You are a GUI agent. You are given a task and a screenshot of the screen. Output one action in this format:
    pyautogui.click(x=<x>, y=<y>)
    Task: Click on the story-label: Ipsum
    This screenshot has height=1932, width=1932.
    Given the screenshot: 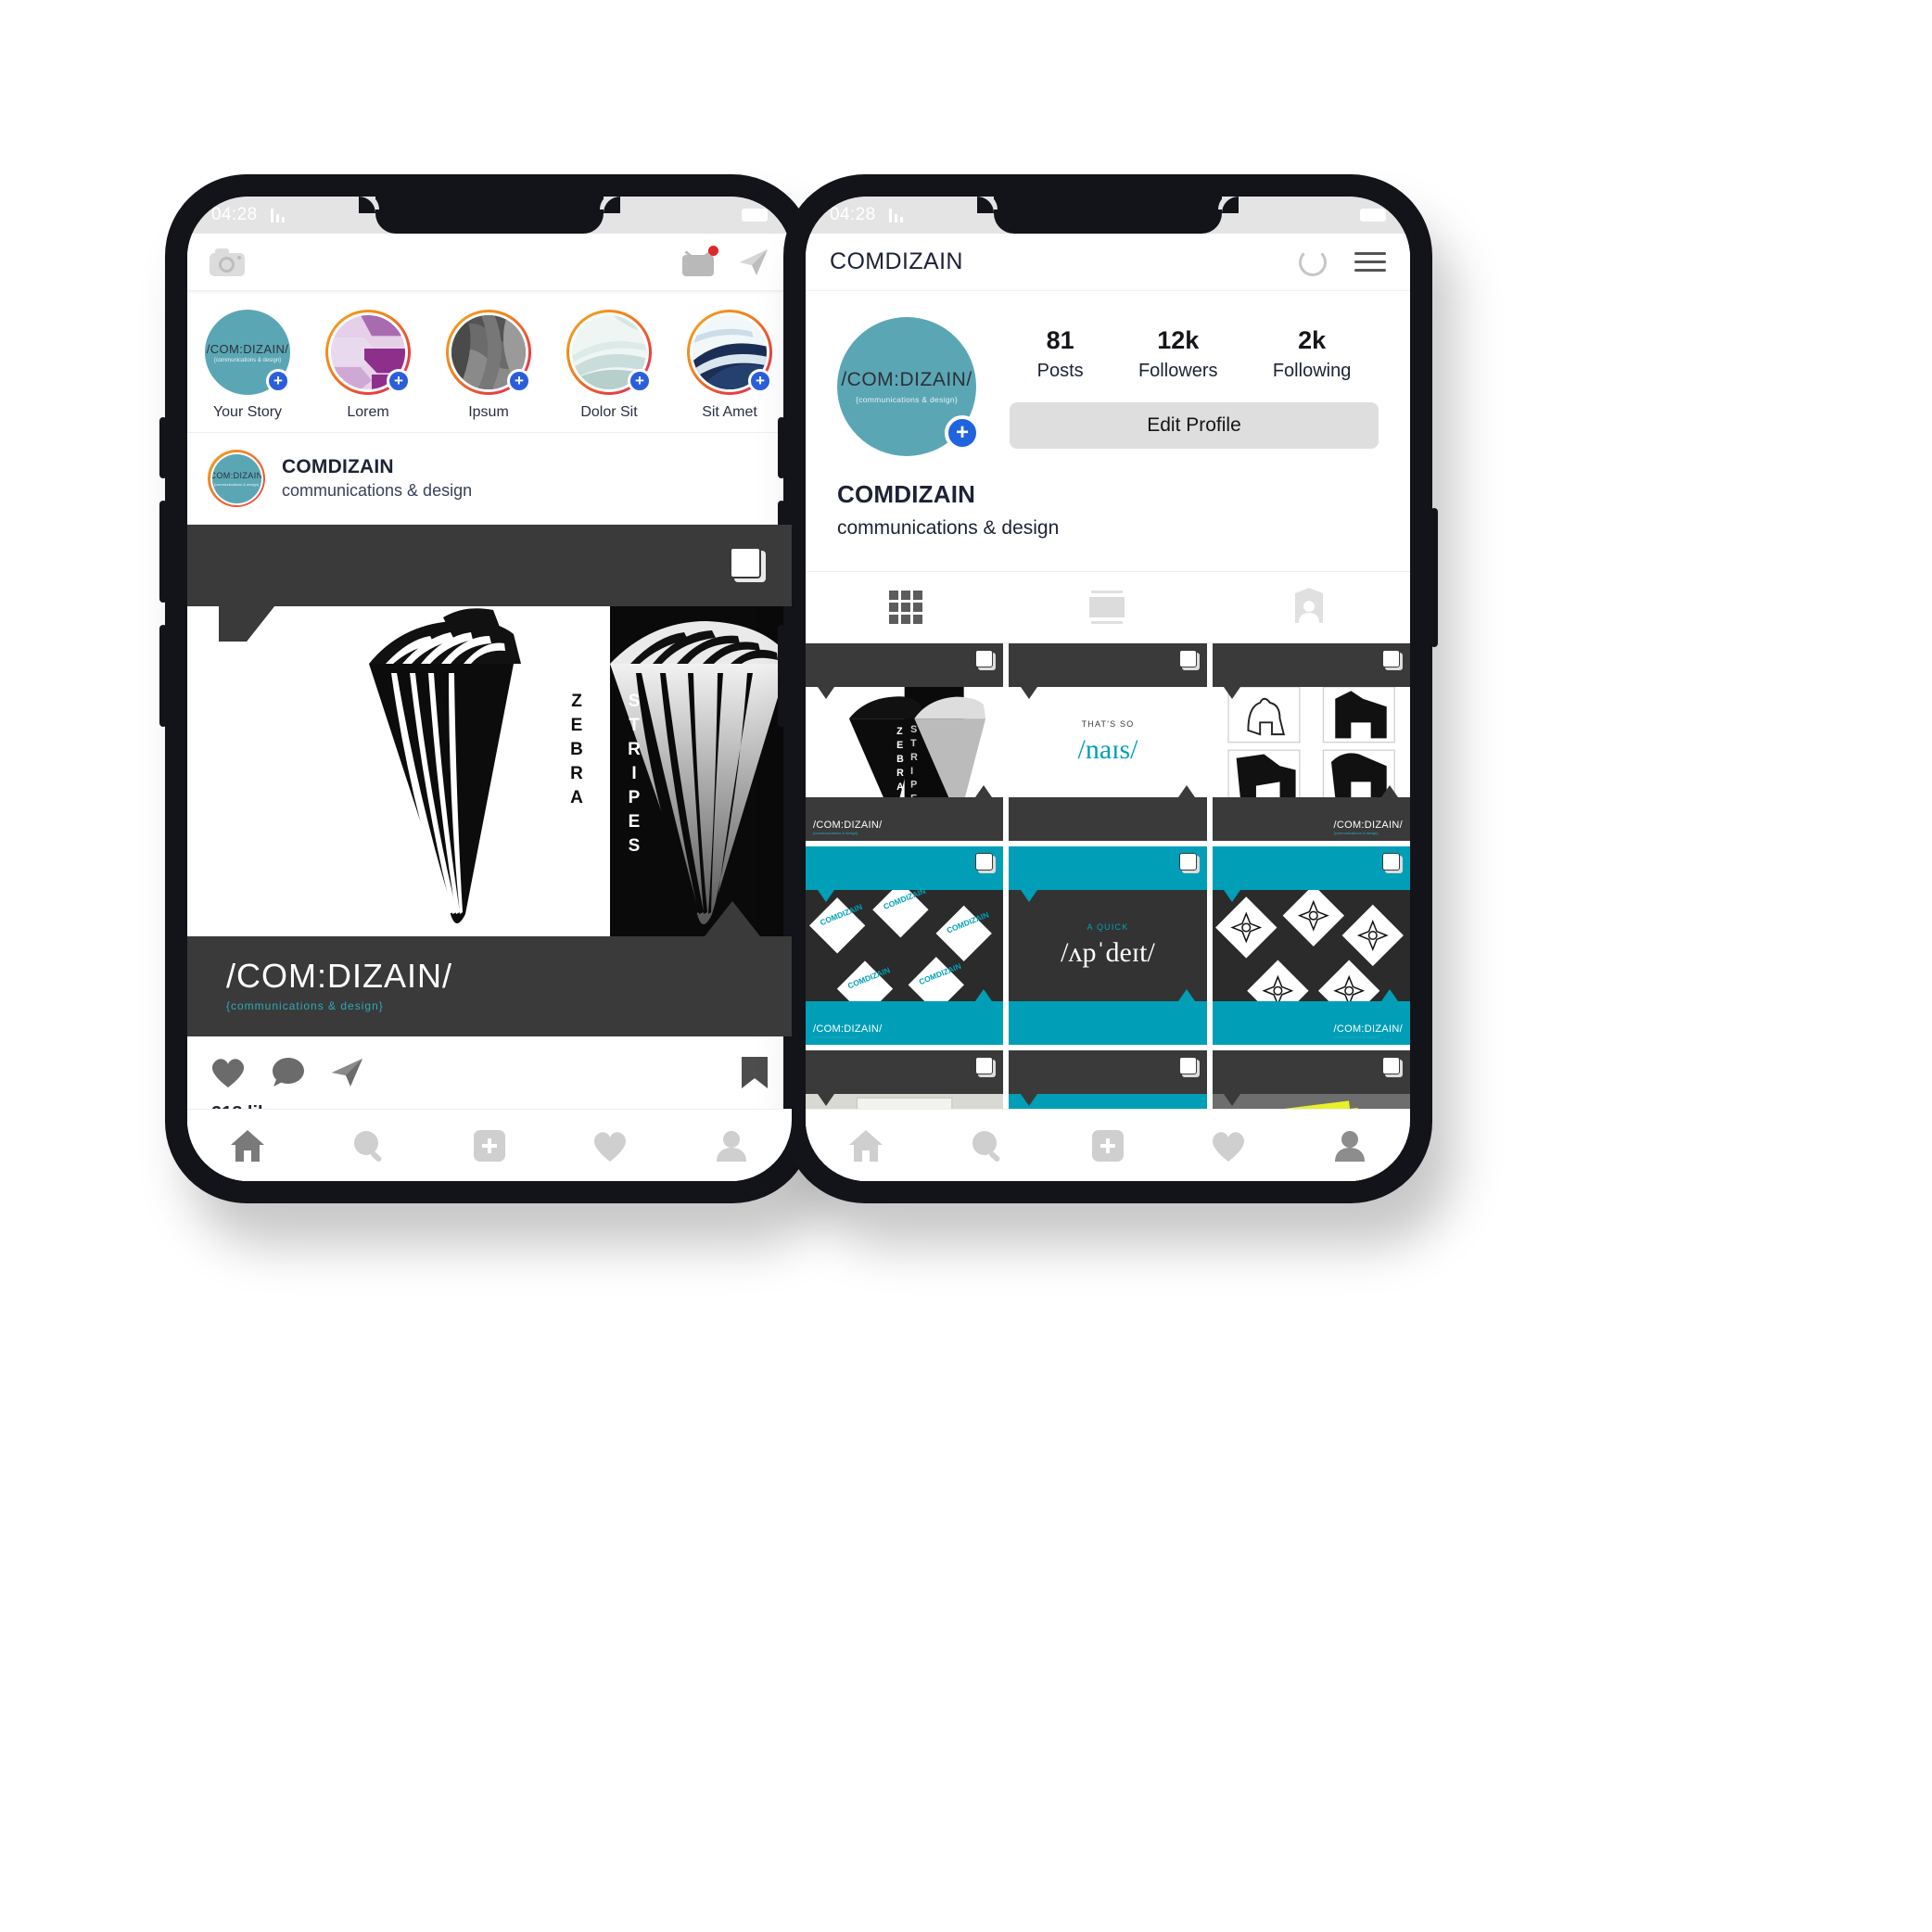 What is the action you would take?
    pyautogui.click(x=488, y=412)
    